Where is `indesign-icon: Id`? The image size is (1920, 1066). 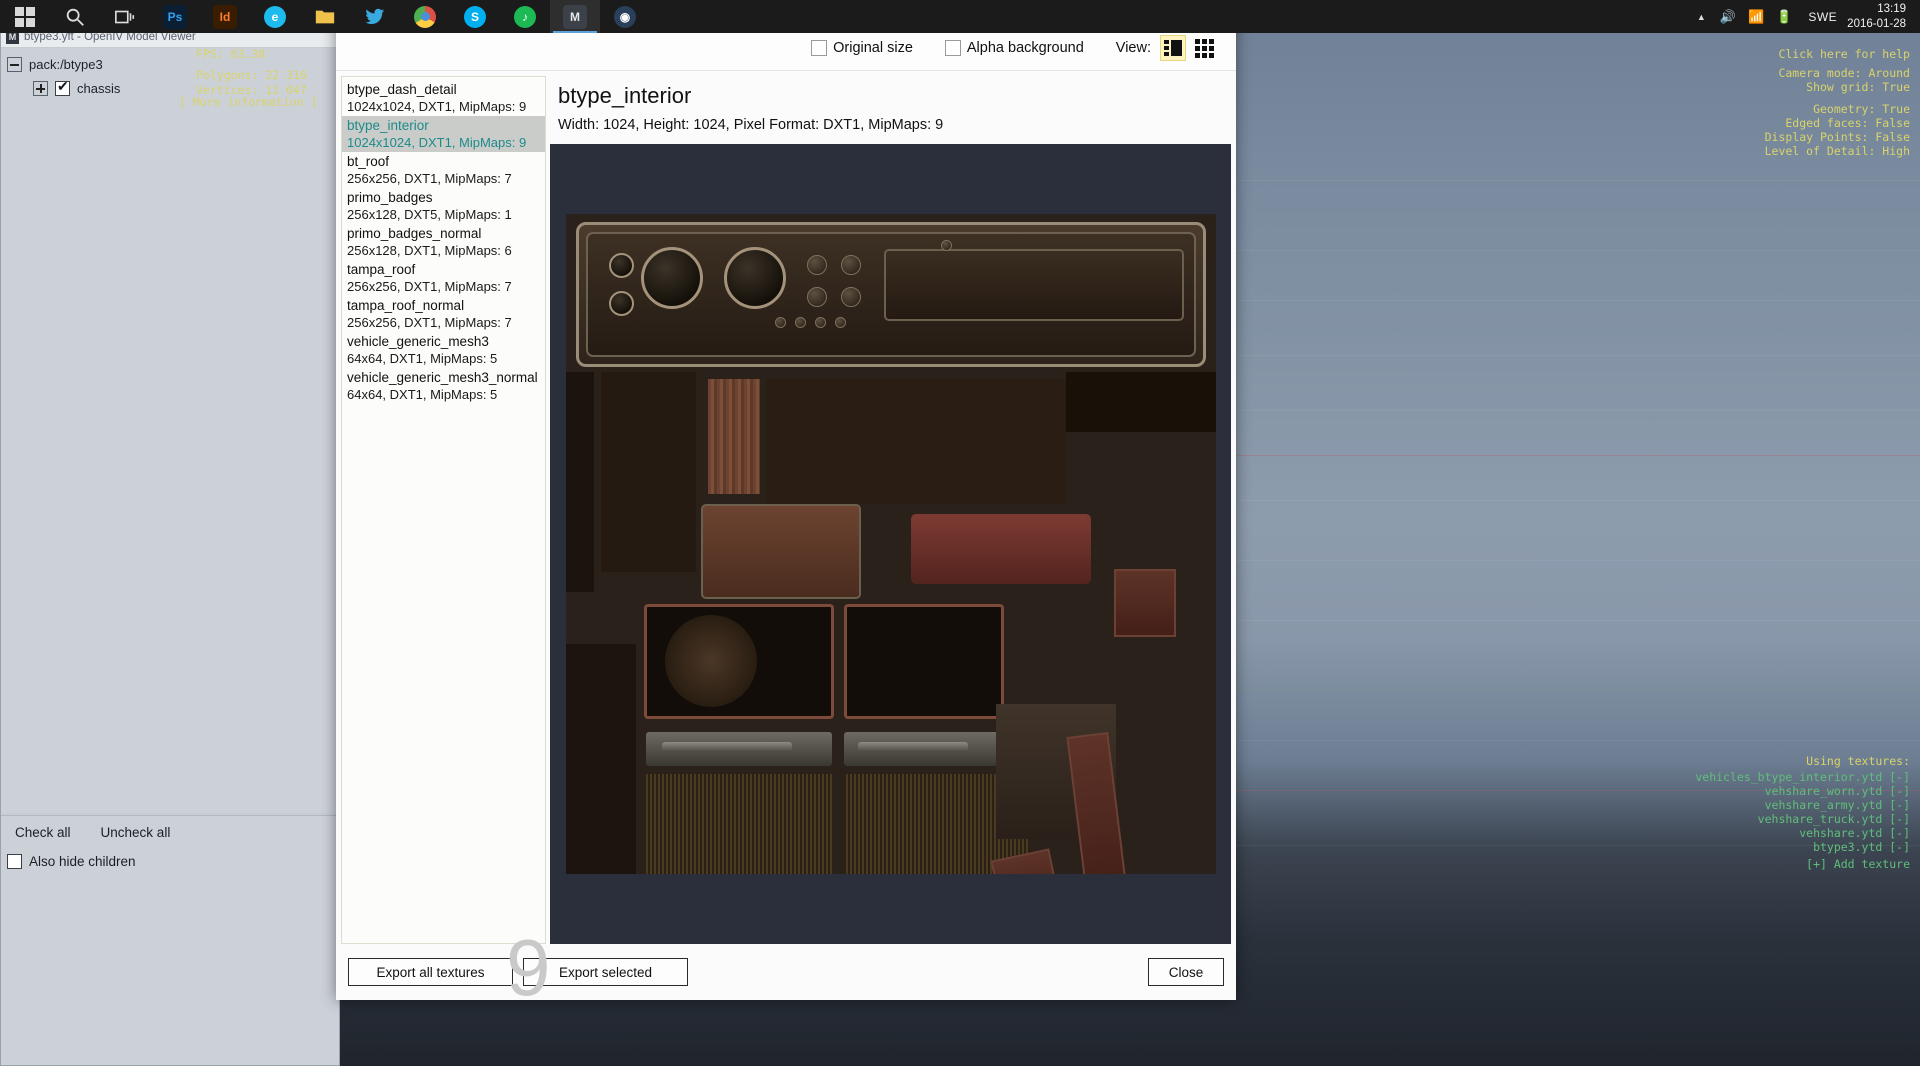 indesign-icon: Id is located at coordinates (225, 16).